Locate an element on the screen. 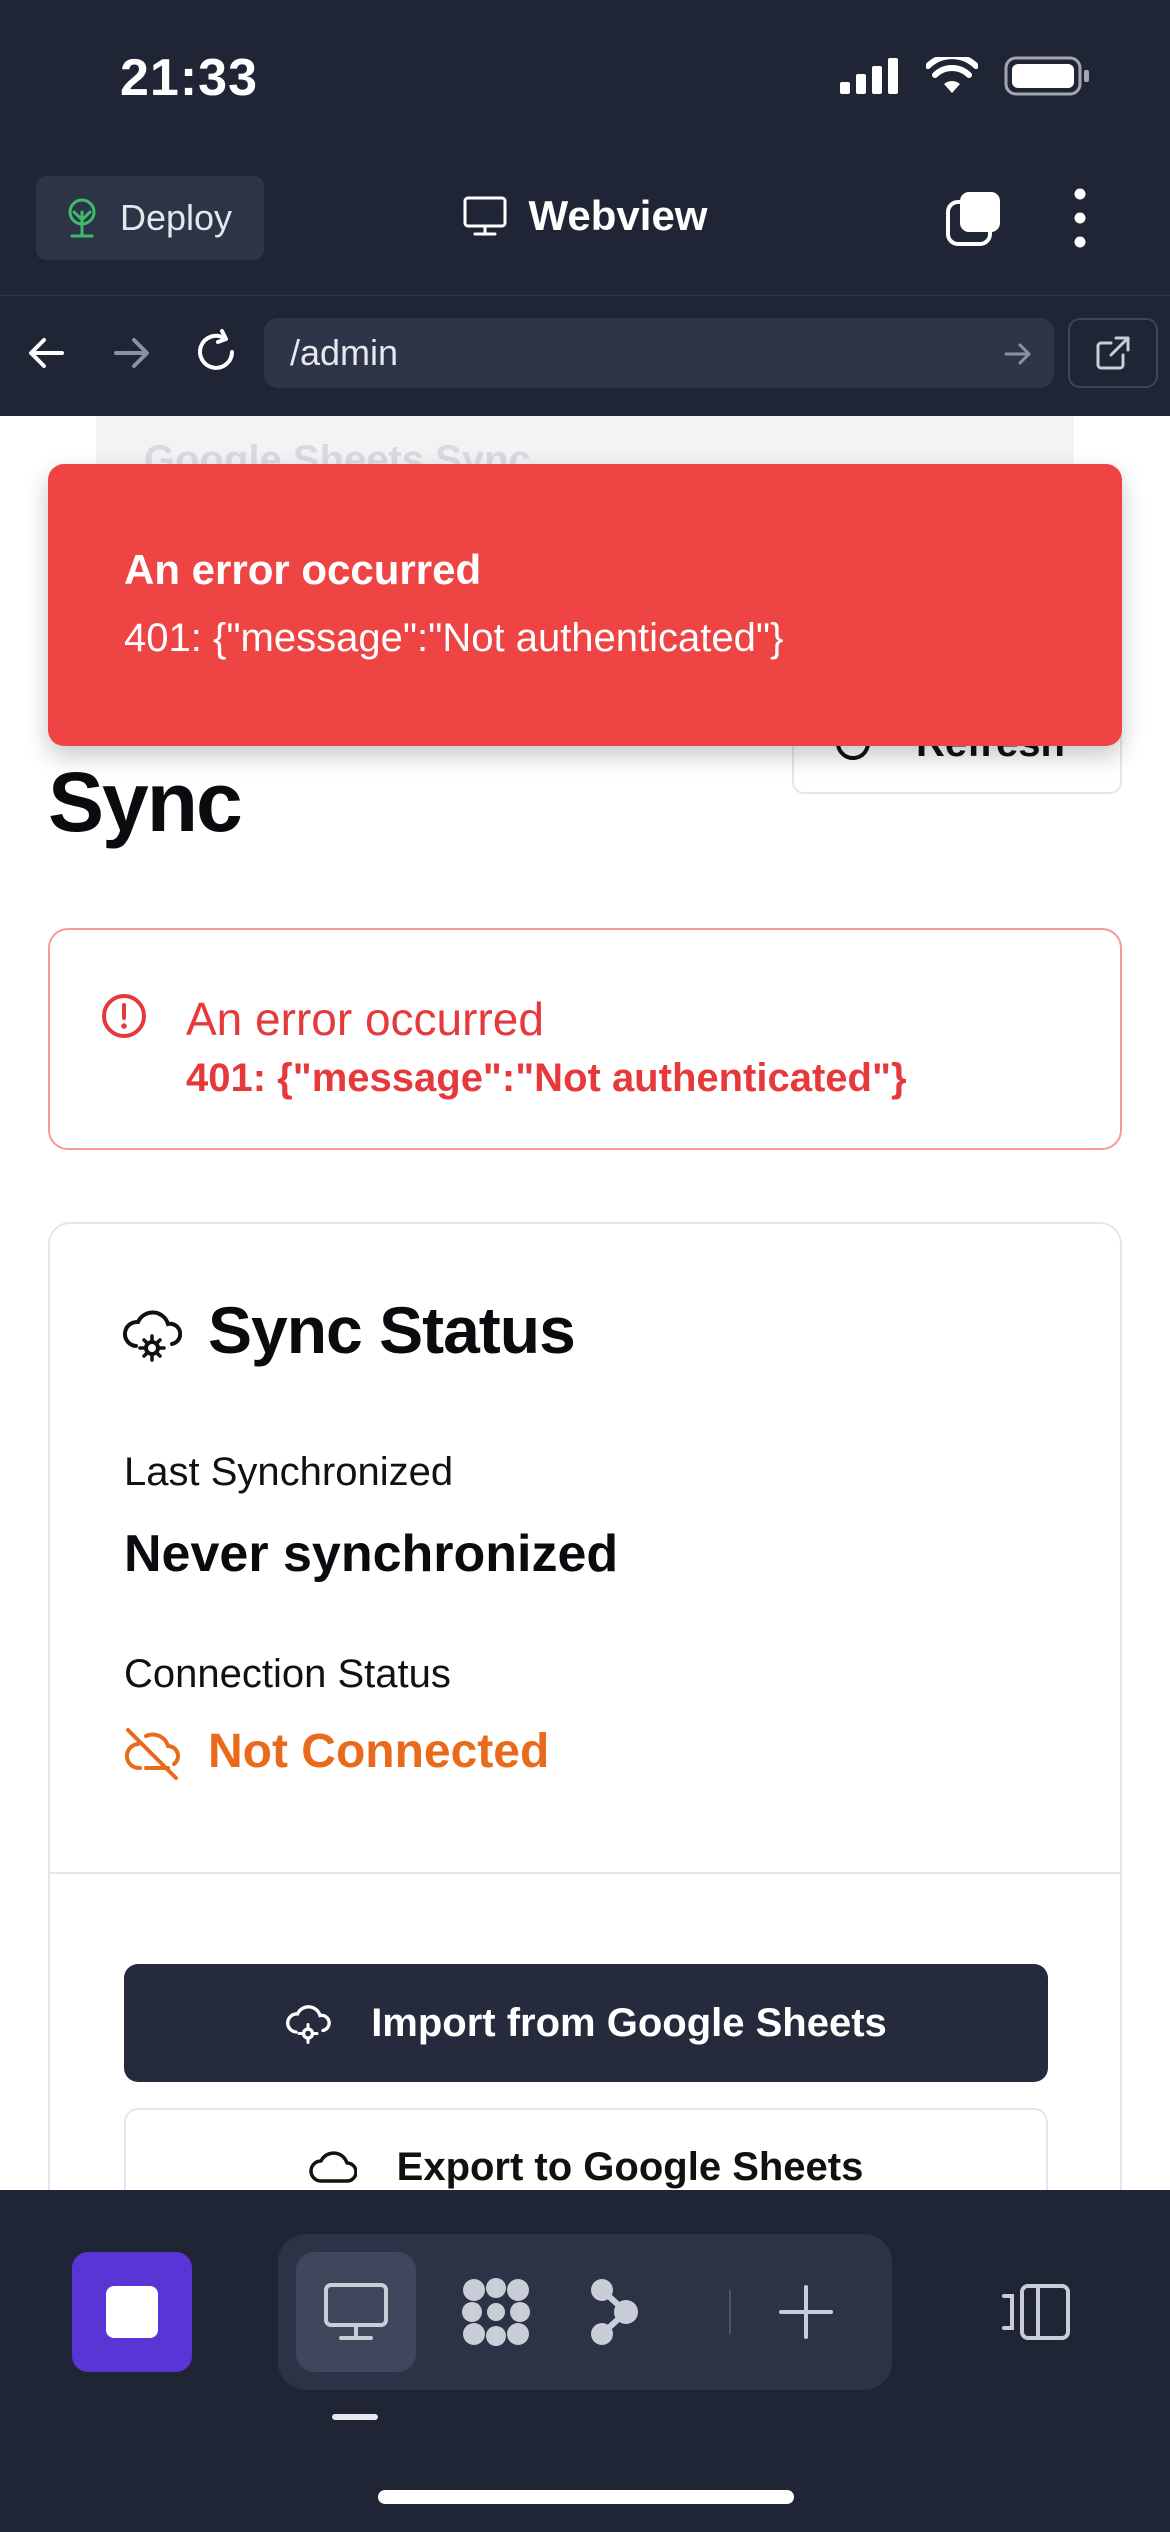 The image size is (1170, 2532). alert-circle-icon is located at coordinates (124, 1016).